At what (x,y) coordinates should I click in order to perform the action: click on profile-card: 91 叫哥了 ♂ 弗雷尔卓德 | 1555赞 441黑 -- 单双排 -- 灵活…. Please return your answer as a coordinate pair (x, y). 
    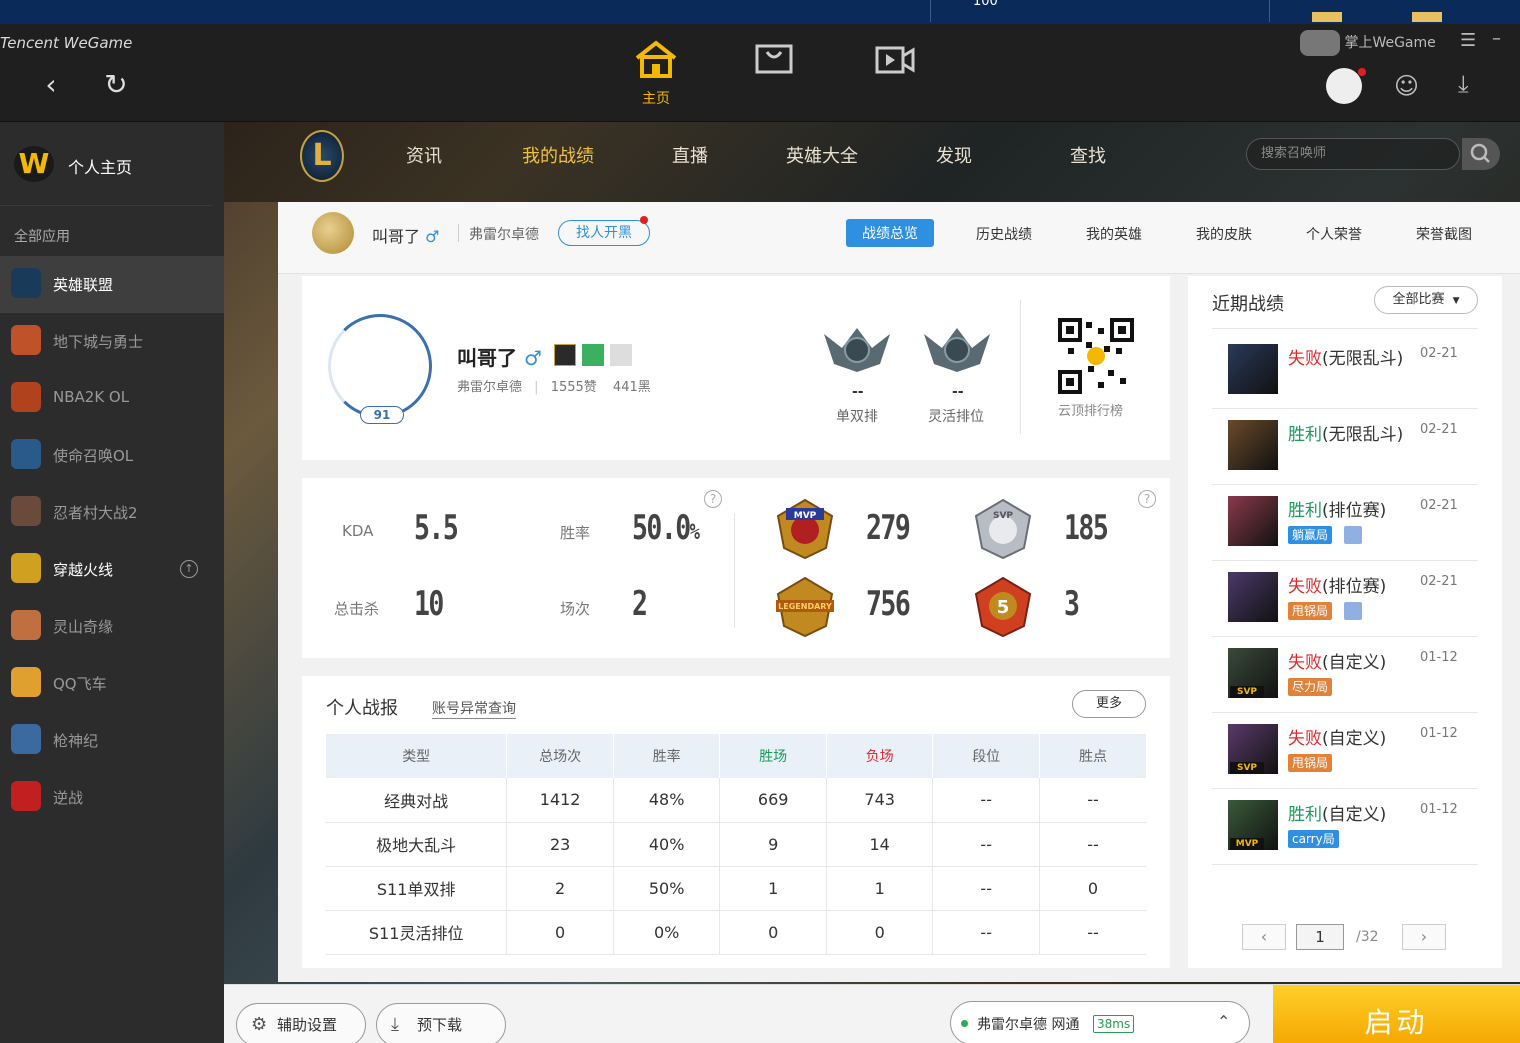
    Looking at the image, I should click on (736, 368).